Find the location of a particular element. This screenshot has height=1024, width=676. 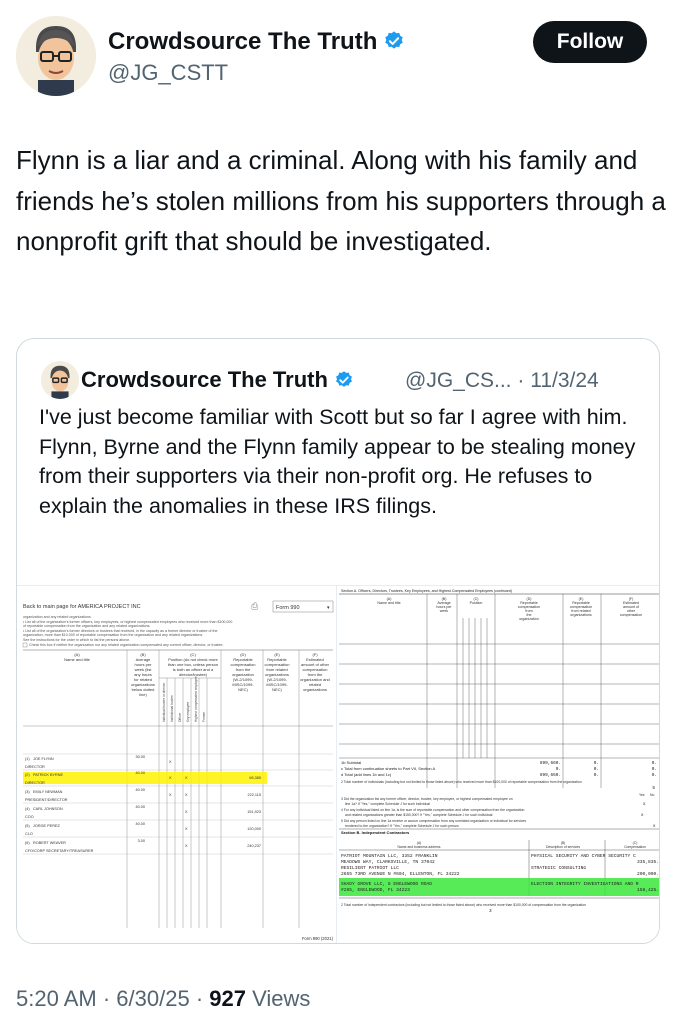

author-name: Crowdsource The Truth is located at coordinates (256, 43).